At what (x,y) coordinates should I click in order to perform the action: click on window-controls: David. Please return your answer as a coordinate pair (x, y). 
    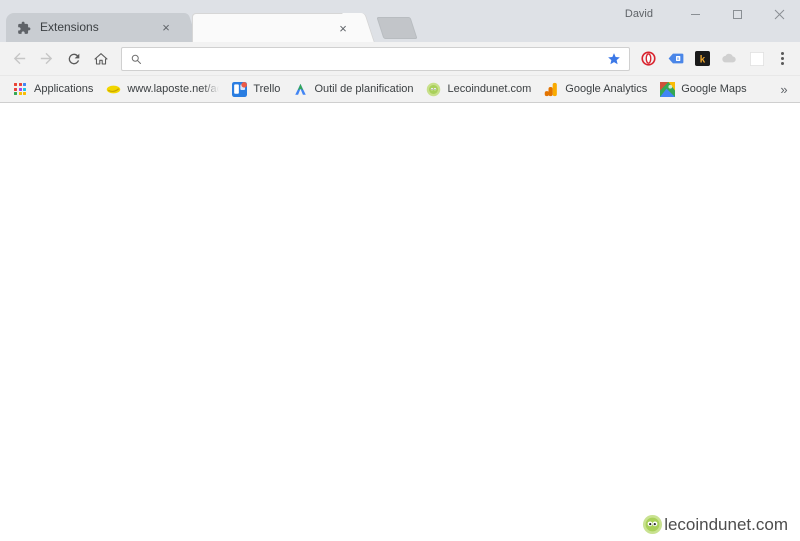
    Looking at the image, I should click on (709, 14).